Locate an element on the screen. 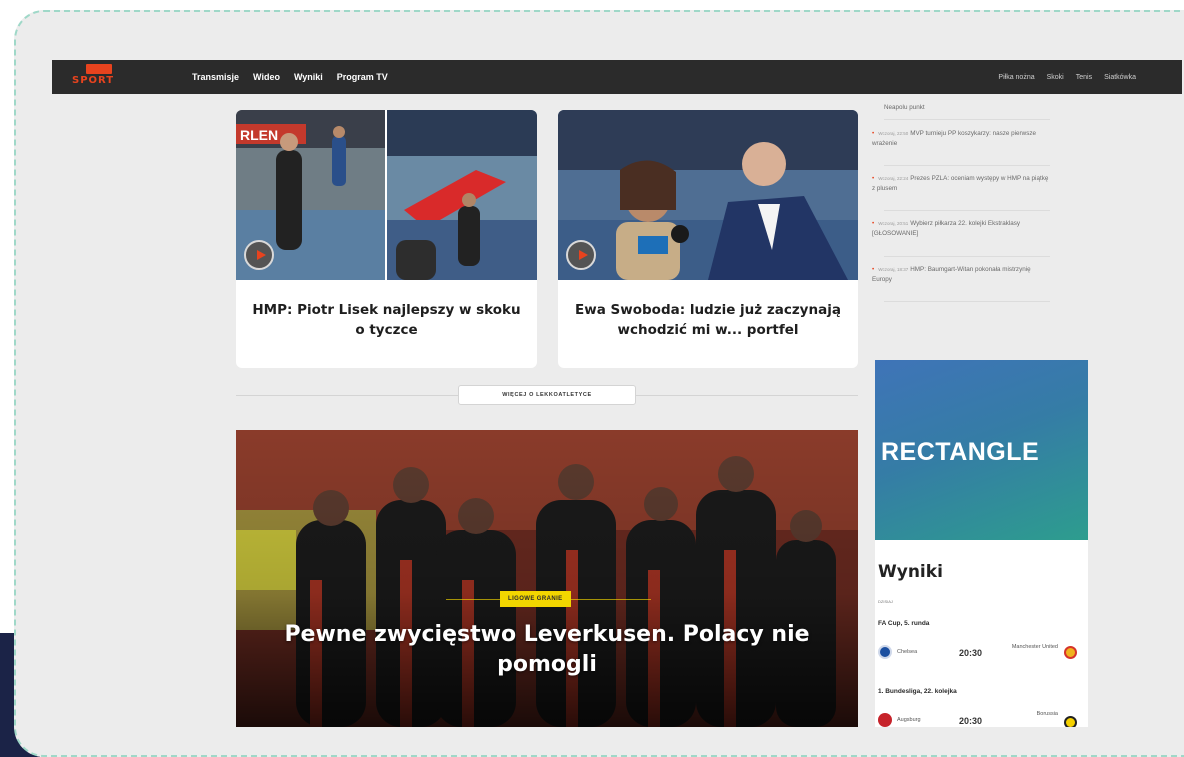  nav-link-program-tv: Program TV is located at coordinates (362, 77).